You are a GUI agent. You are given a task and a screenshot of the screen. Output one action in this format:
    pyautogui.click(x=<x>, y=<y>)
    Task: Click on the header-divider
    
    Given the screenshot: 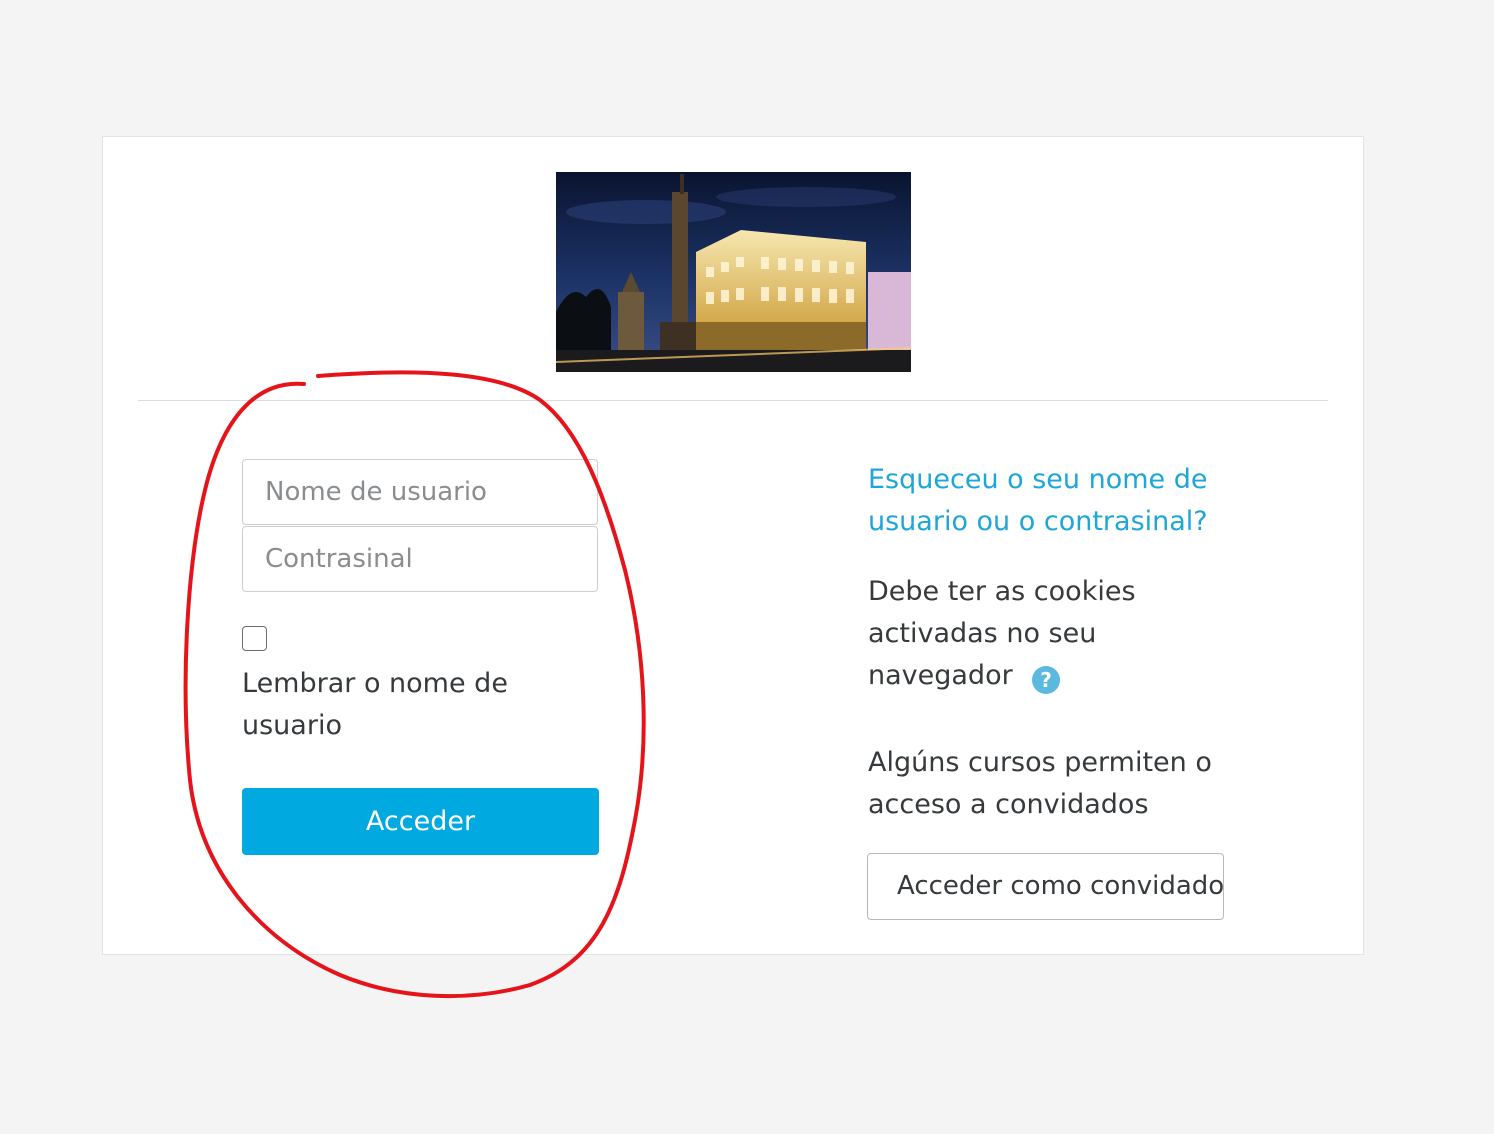 What is the action you would take?
    pyautogui.click(x=733, y=400)
    